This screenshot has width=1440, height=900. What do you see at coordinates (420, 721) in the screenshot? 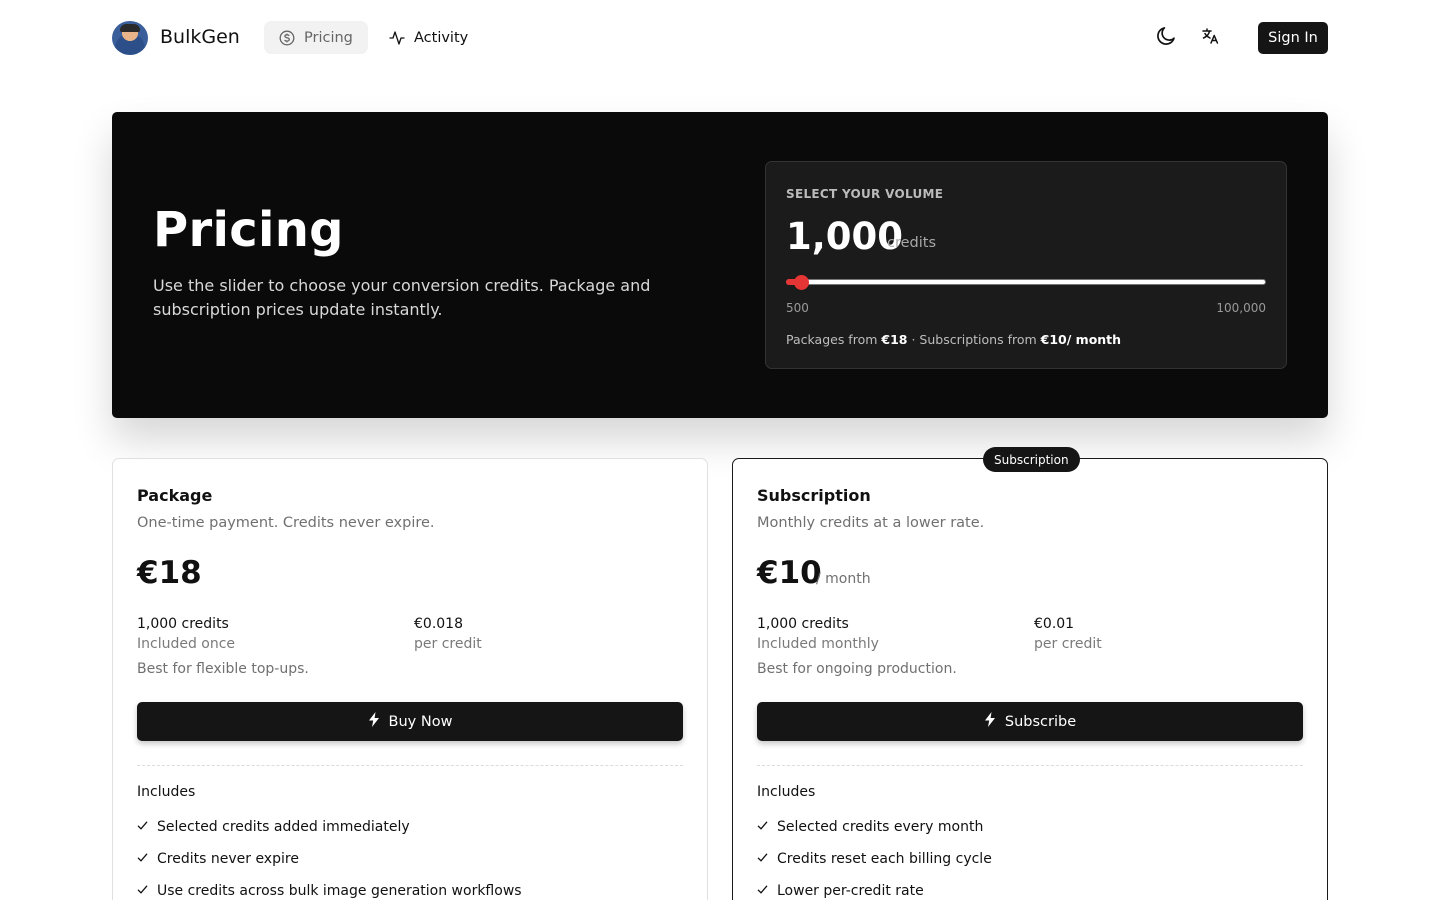
I see `buy-now-label: Buy Now` at bounding box center [420, 721].